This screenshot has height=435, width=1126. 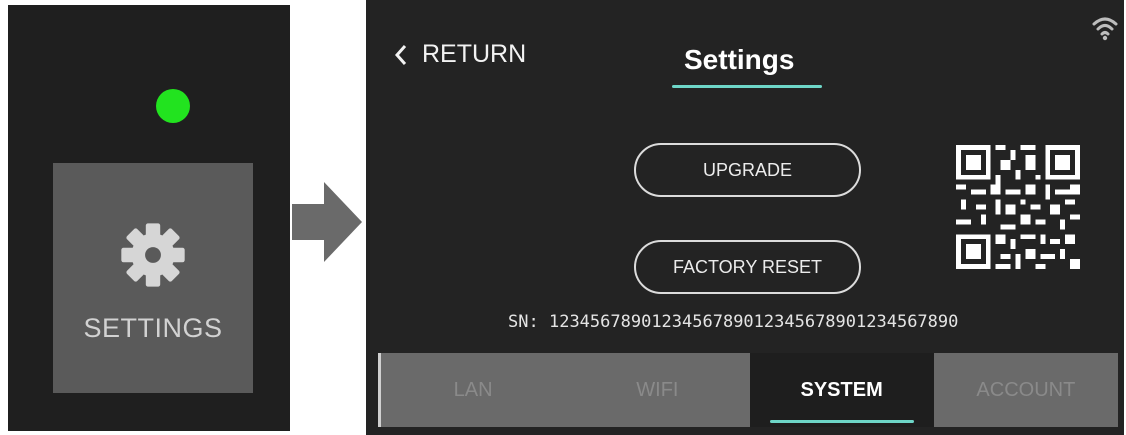 I want to click on factory-reset-button: FACTORY RESET, so click(x=747, y=267).